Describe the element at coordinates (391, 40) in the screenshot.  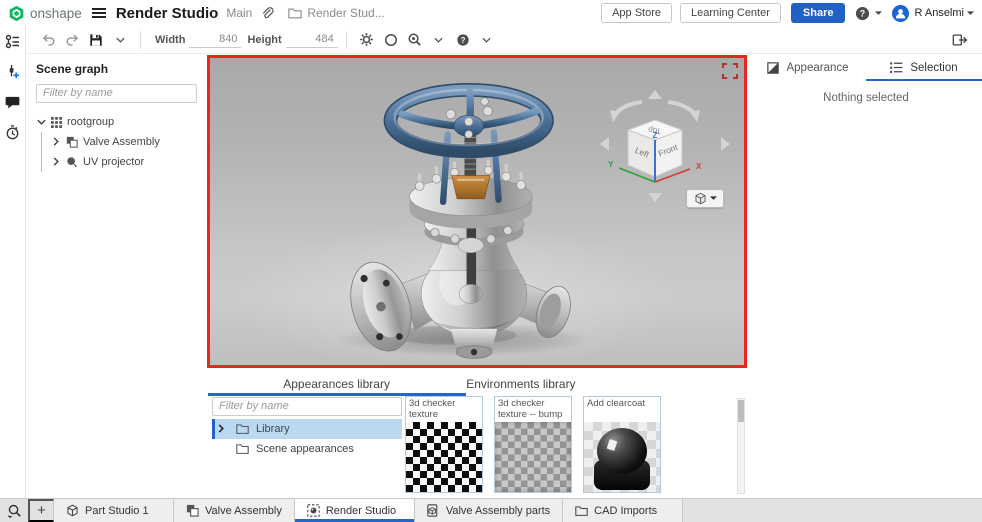
I see `lens-button` at that location.